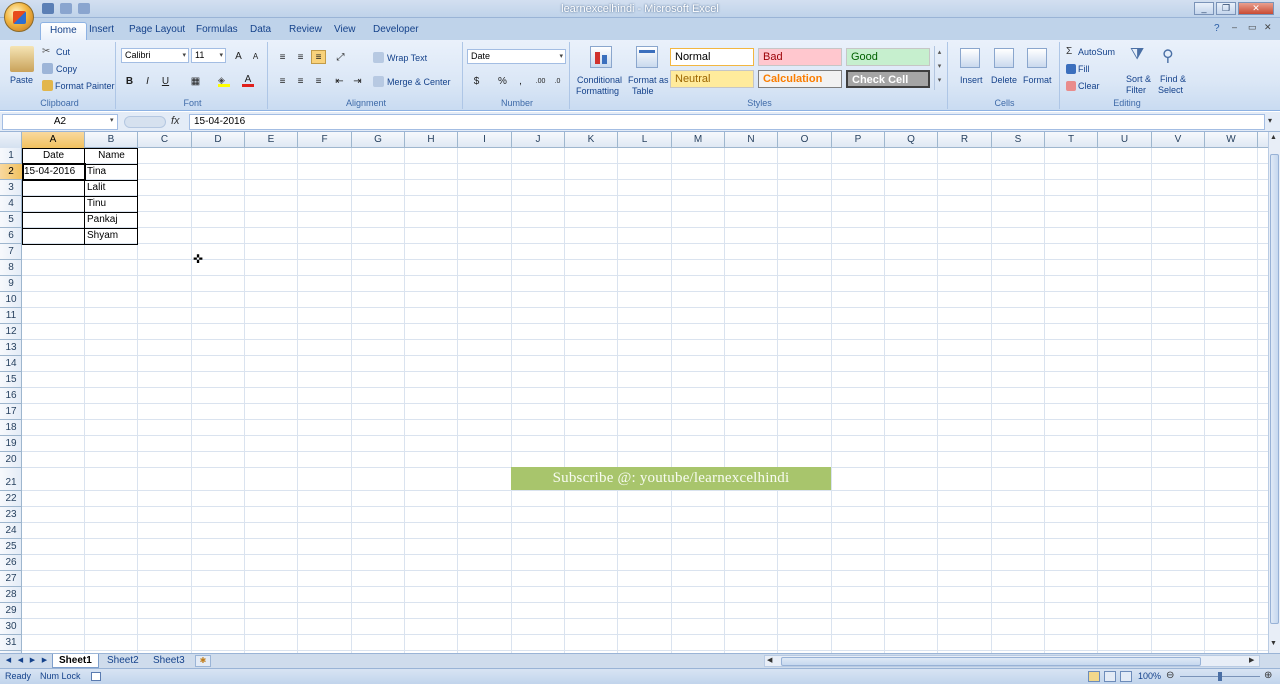  What do you see at coordinates (22, 59) in the screenshot?
I see `paste-icon` at bounding box center [22, 59].